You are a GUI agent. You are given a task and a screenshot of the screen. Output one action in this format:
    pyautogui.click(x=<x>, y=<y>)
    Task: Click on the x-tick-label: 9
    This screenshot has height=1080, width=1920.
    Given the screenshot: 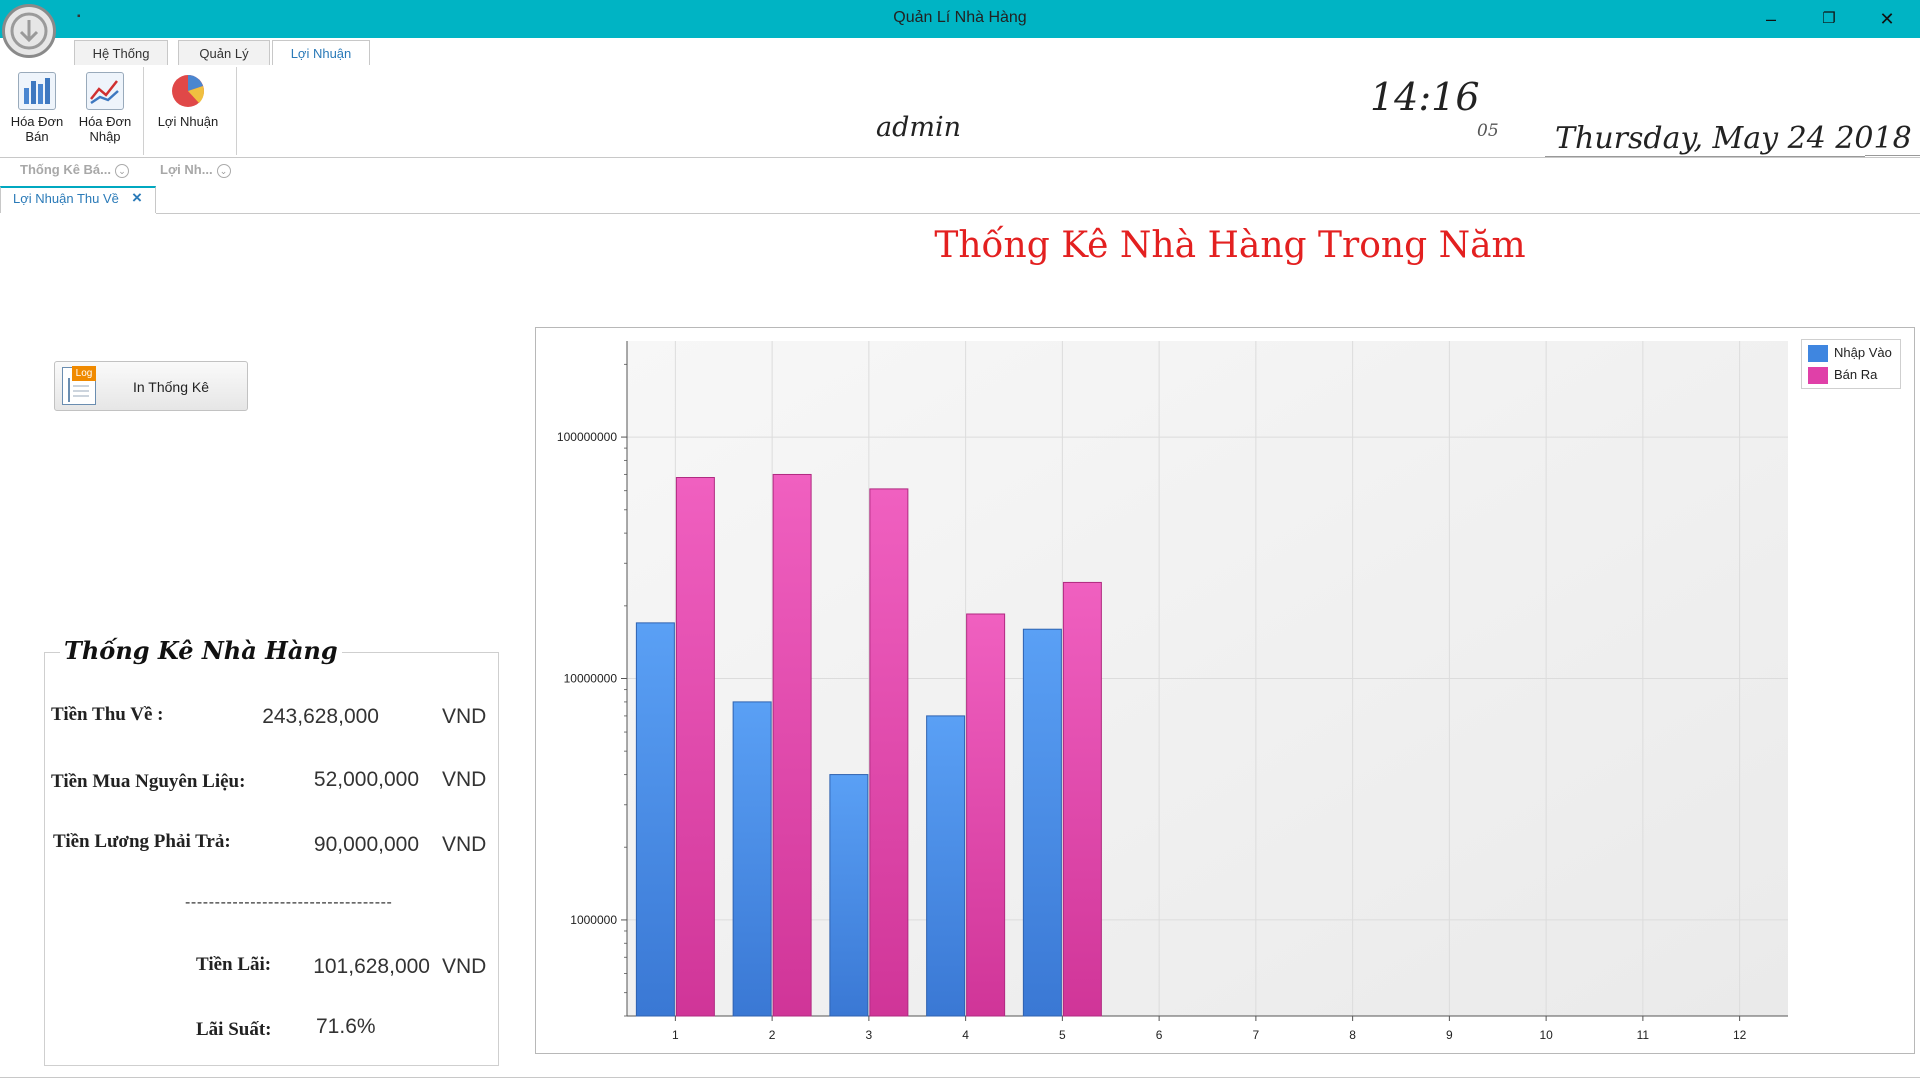 What is the action you would take?
    pyautogui.click(x=1449, y=1035)
    